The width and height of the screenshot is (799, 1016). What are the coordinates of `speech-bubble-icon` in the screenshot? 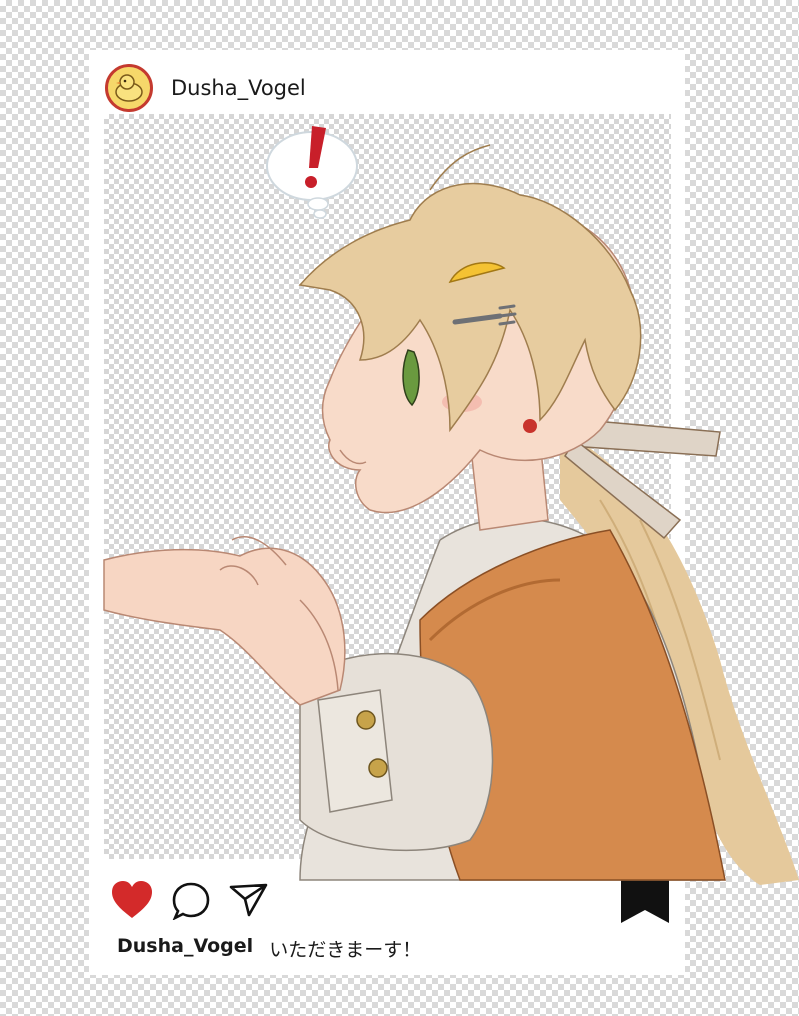 It's located at (191, 901).